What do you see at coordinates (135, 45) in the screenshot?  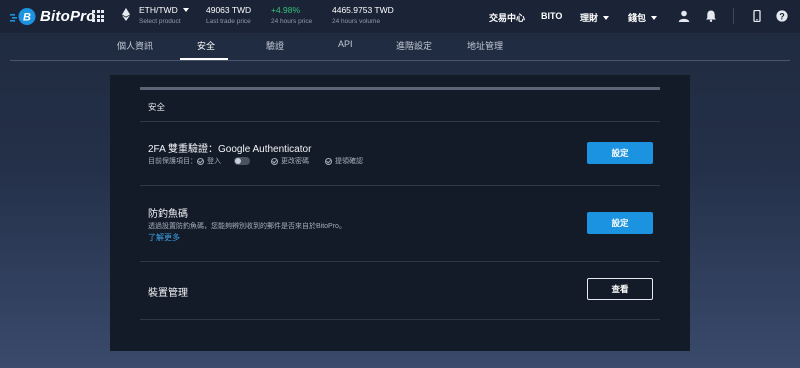 I see `tab-personal-info: 個人資訊` at bounding box center [135, 45].